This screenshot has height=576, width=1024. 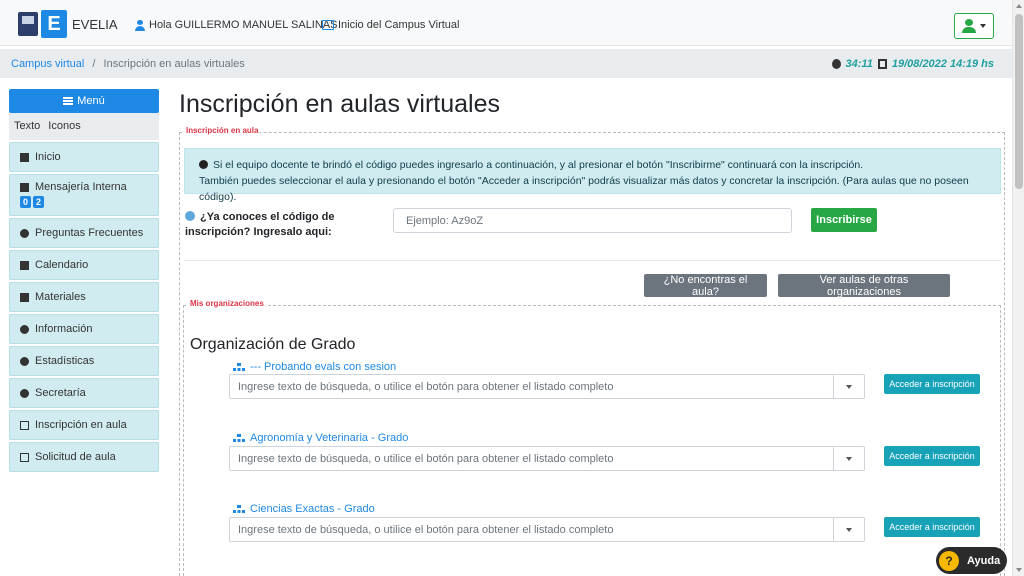 What do you see at coordinates (24, 393) in the screenshot?
I see `gears-icon` at bounding box center [24, 393].